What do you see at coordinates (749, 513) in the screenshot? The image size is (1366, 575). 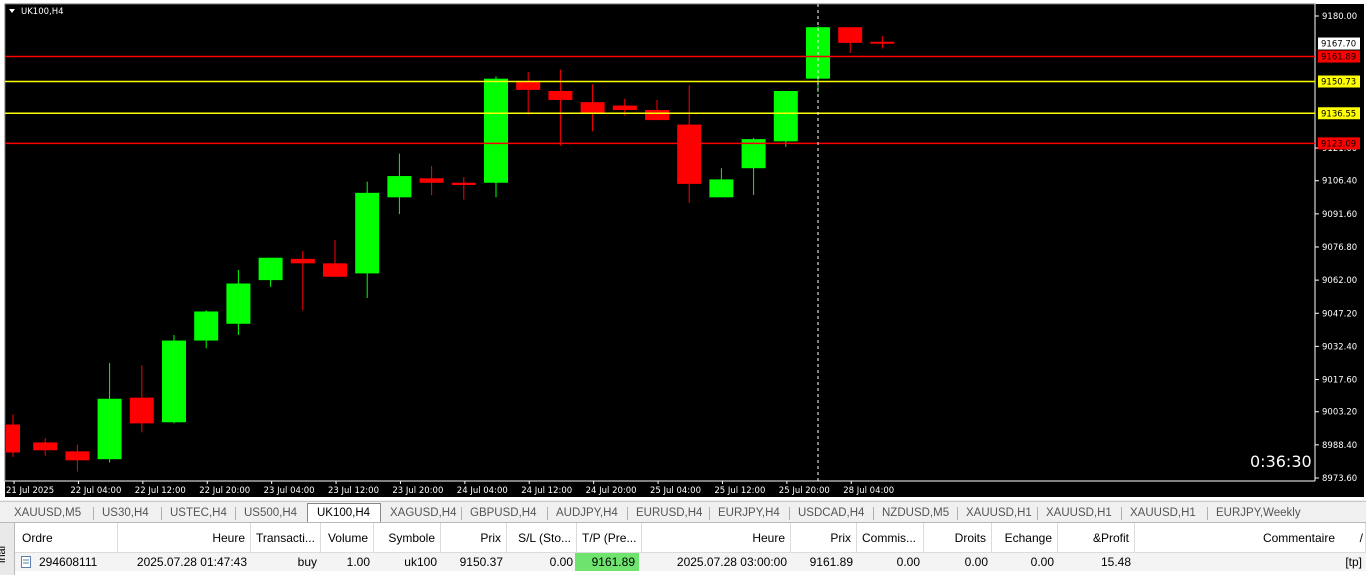 I see `chart-tab: EURJPY,H4` at bounding box center [749, 513].